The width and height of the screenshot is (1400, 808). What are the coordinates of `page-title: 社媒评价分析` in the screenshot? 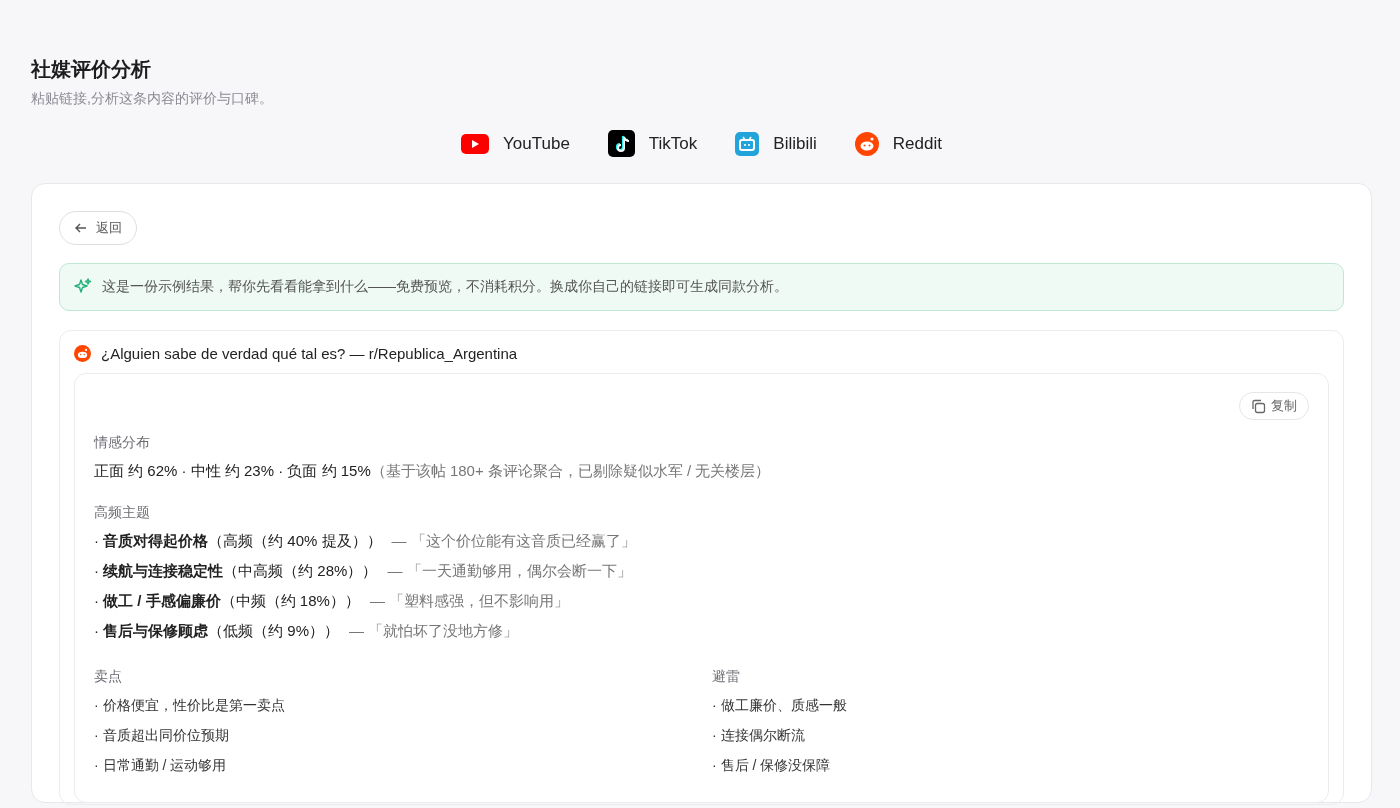 It's located at (91, 69).